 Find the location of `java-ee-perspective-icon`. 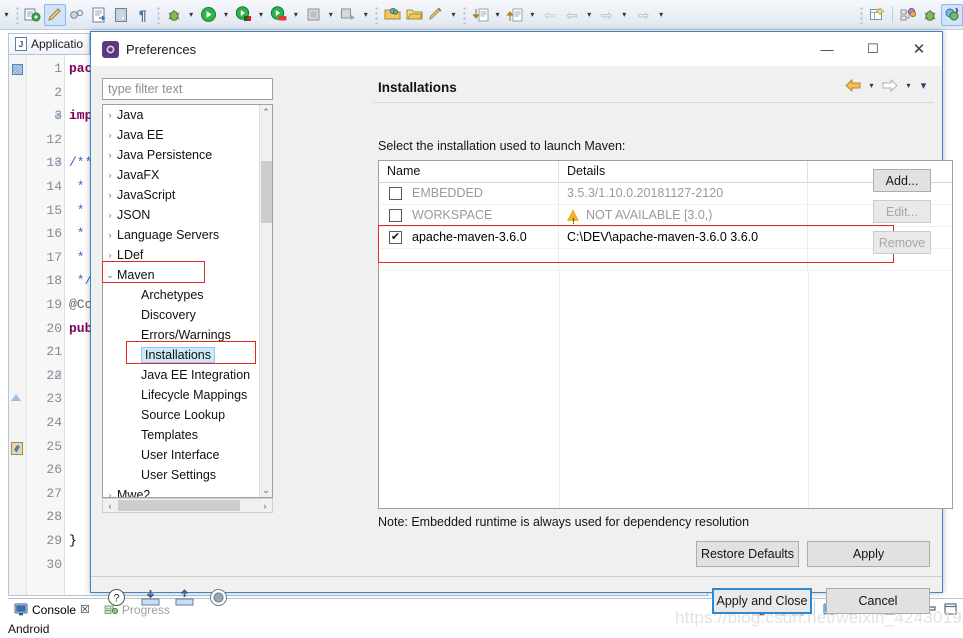

java-ee-perspective-icon is located at coordinates (952, 14).